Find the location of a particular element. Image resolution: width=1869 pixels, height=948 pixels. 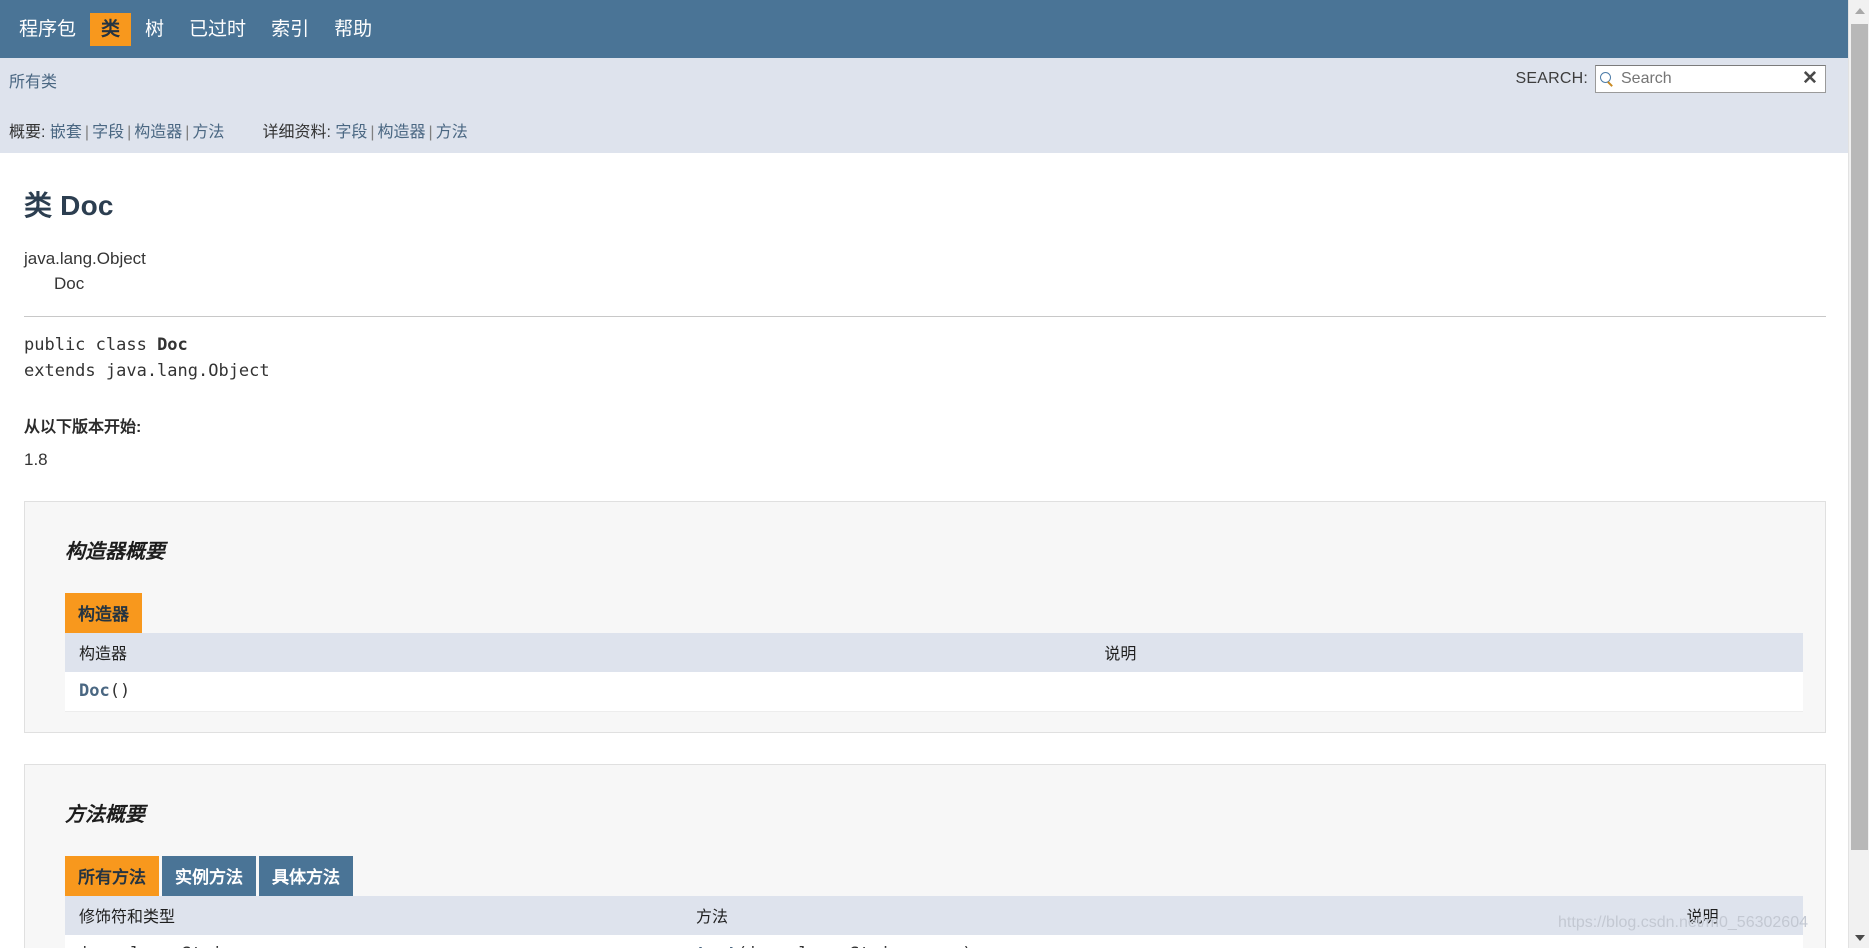

search-icon is located at coordinates (1607, 79).